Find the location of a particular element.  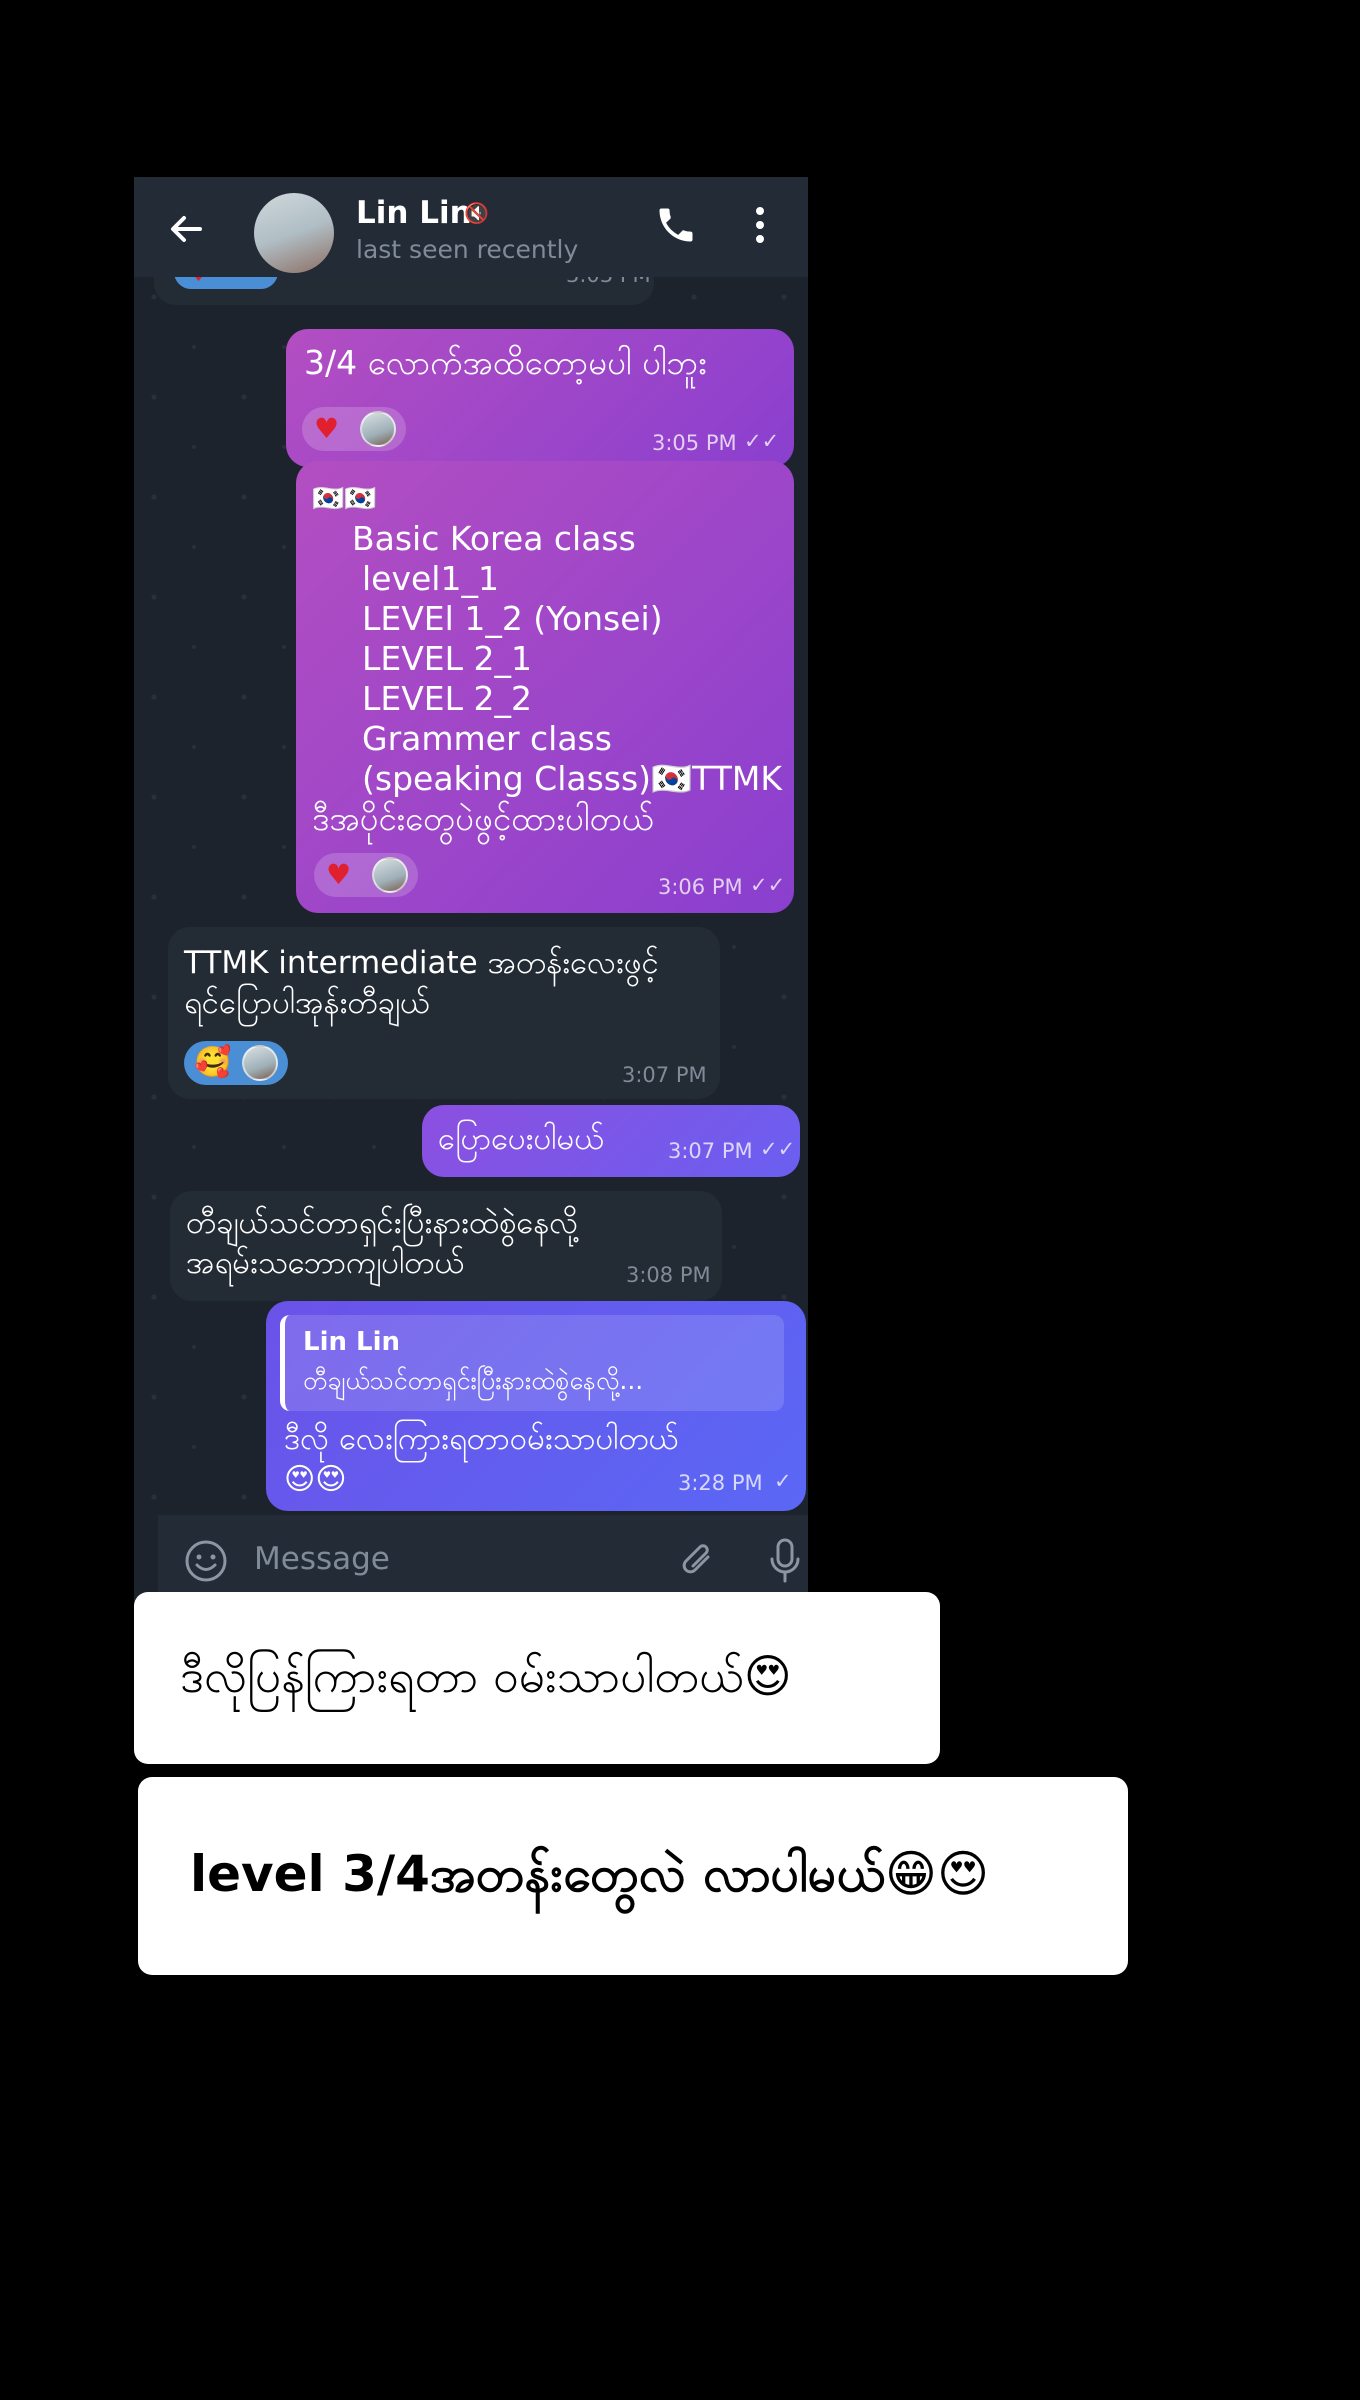

message-line: ရင်ပြောပါအုန်းတီချယ် is located at coordinates (307, 1003).